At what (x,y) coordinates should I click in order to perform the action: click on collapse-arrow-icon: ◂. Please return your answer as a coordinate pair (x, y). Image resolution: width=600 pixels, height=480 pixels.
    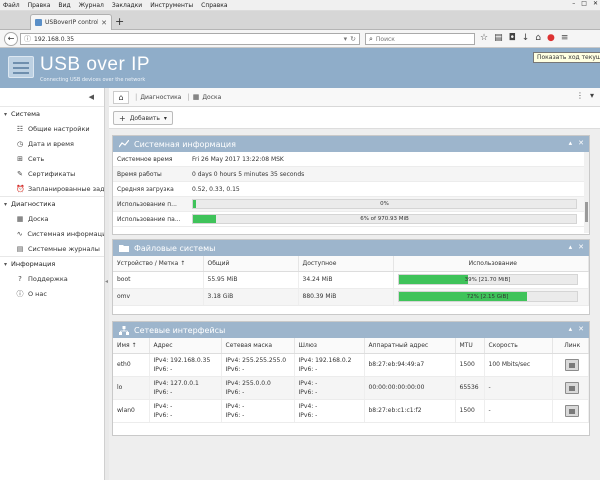
    Looking at the image, I should click on (106, 281).